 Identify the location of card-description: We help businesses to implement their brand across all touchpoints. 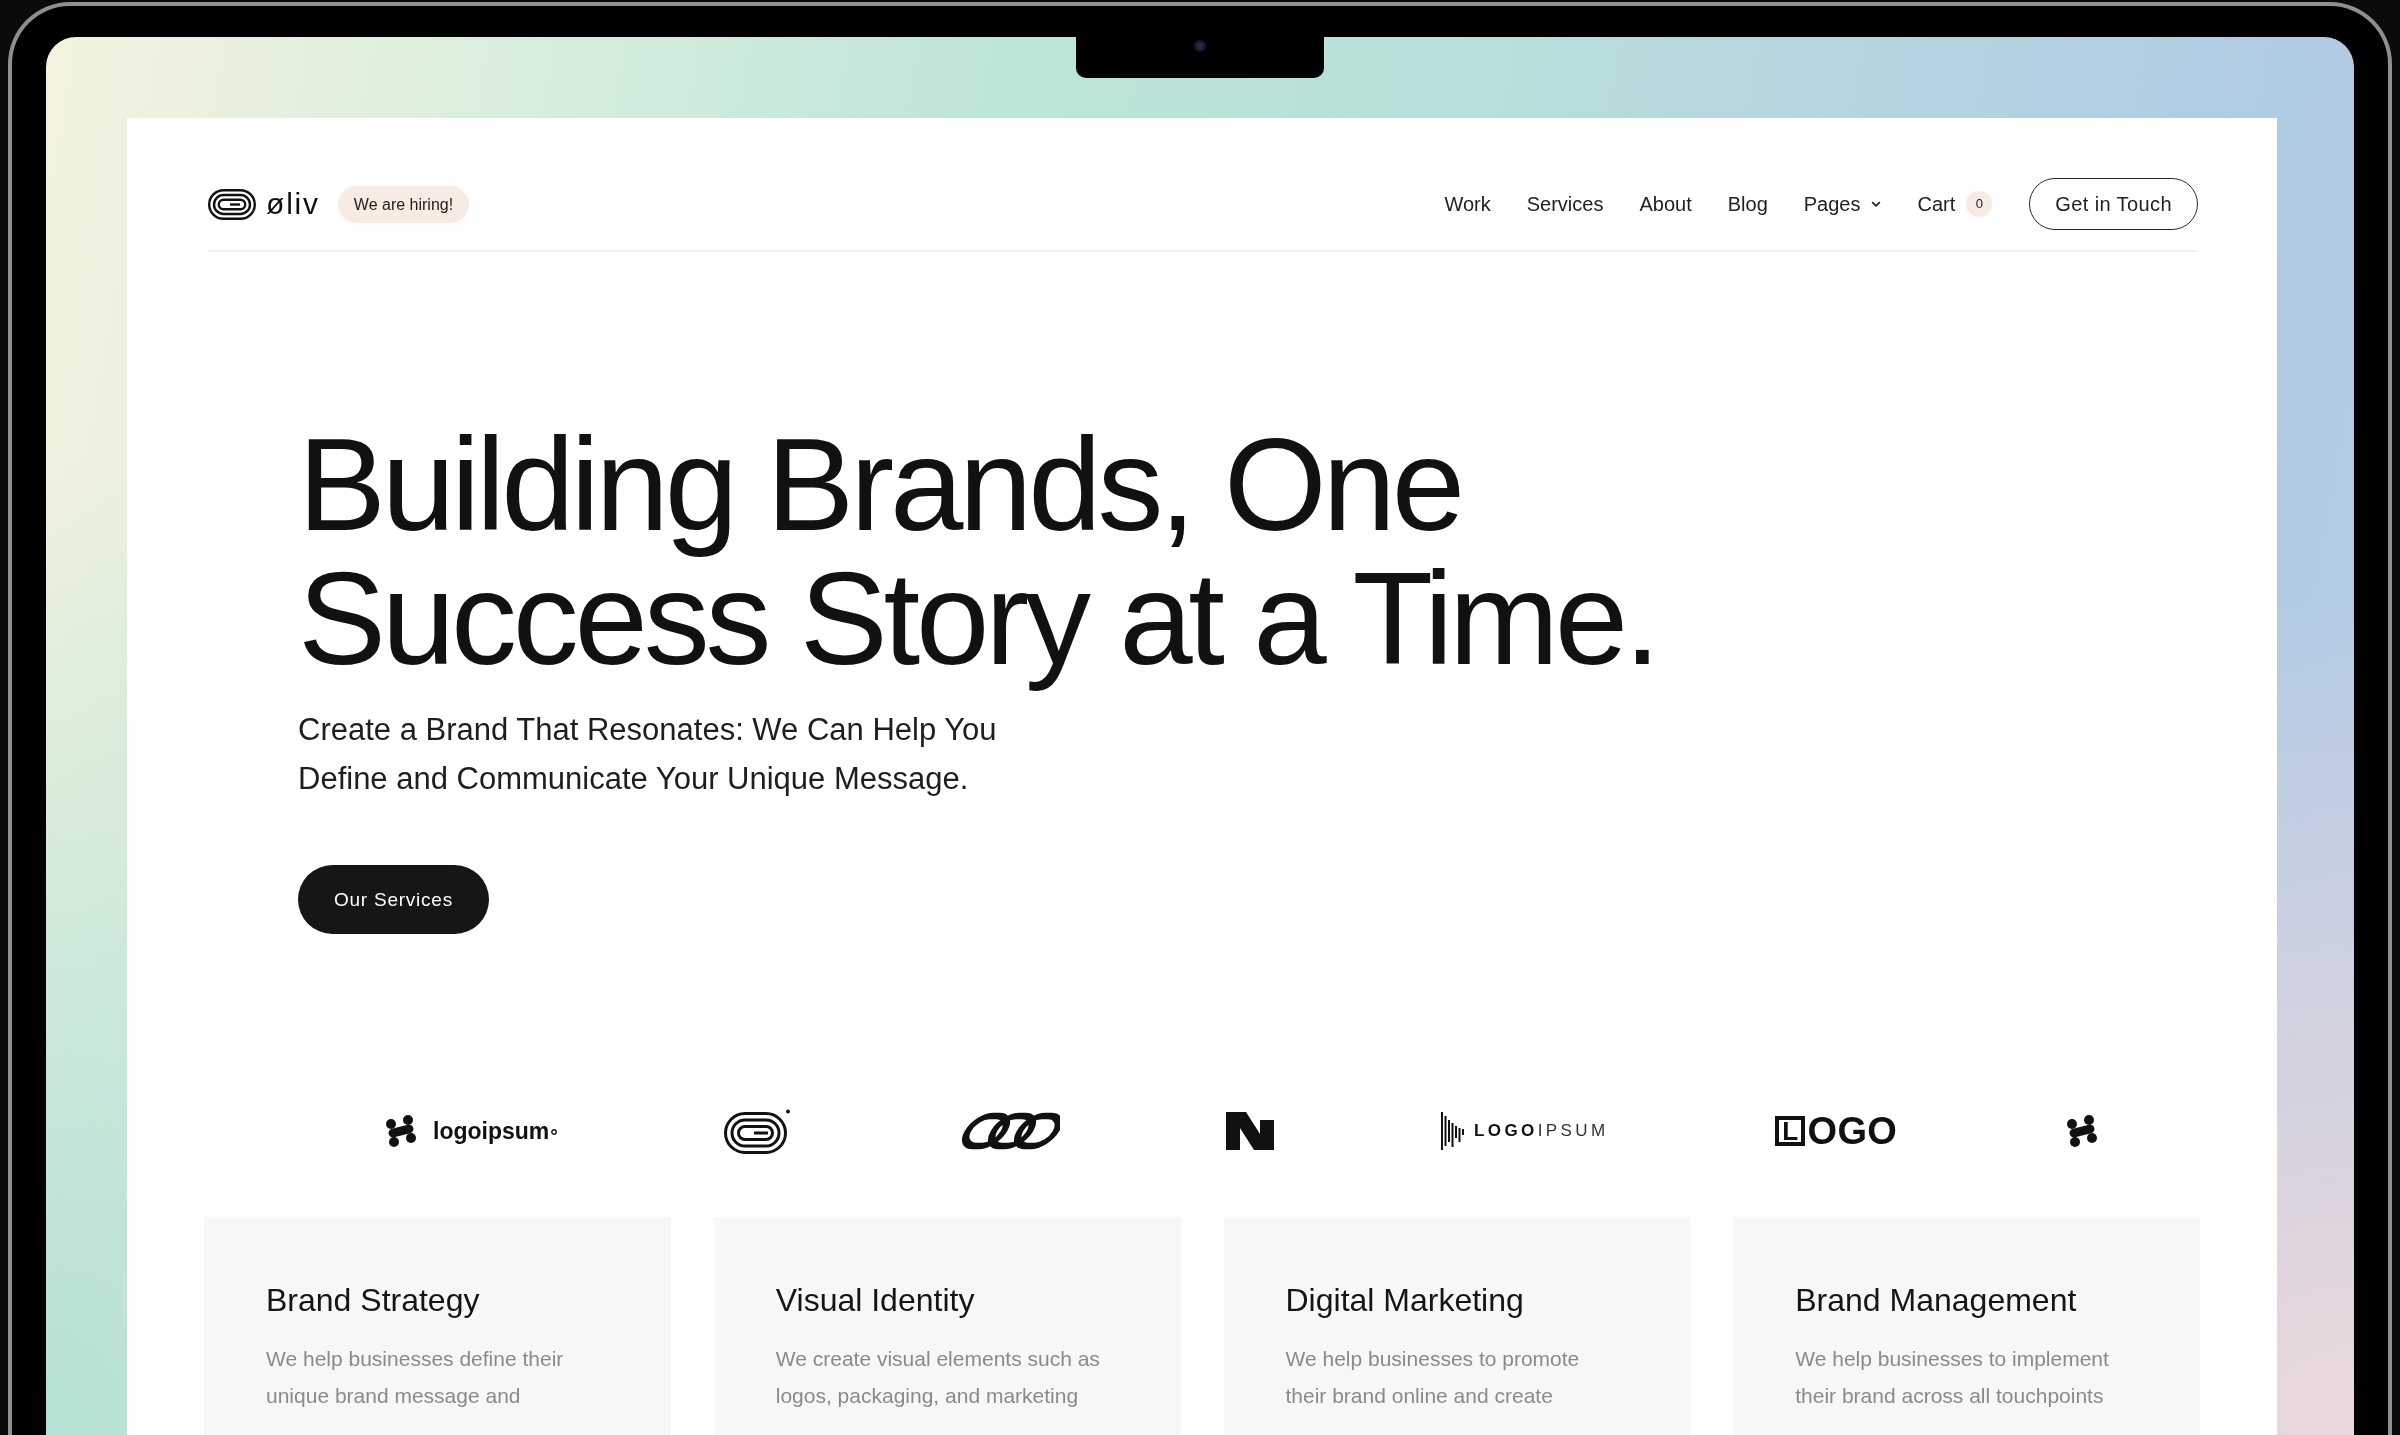
(1952, 1377).